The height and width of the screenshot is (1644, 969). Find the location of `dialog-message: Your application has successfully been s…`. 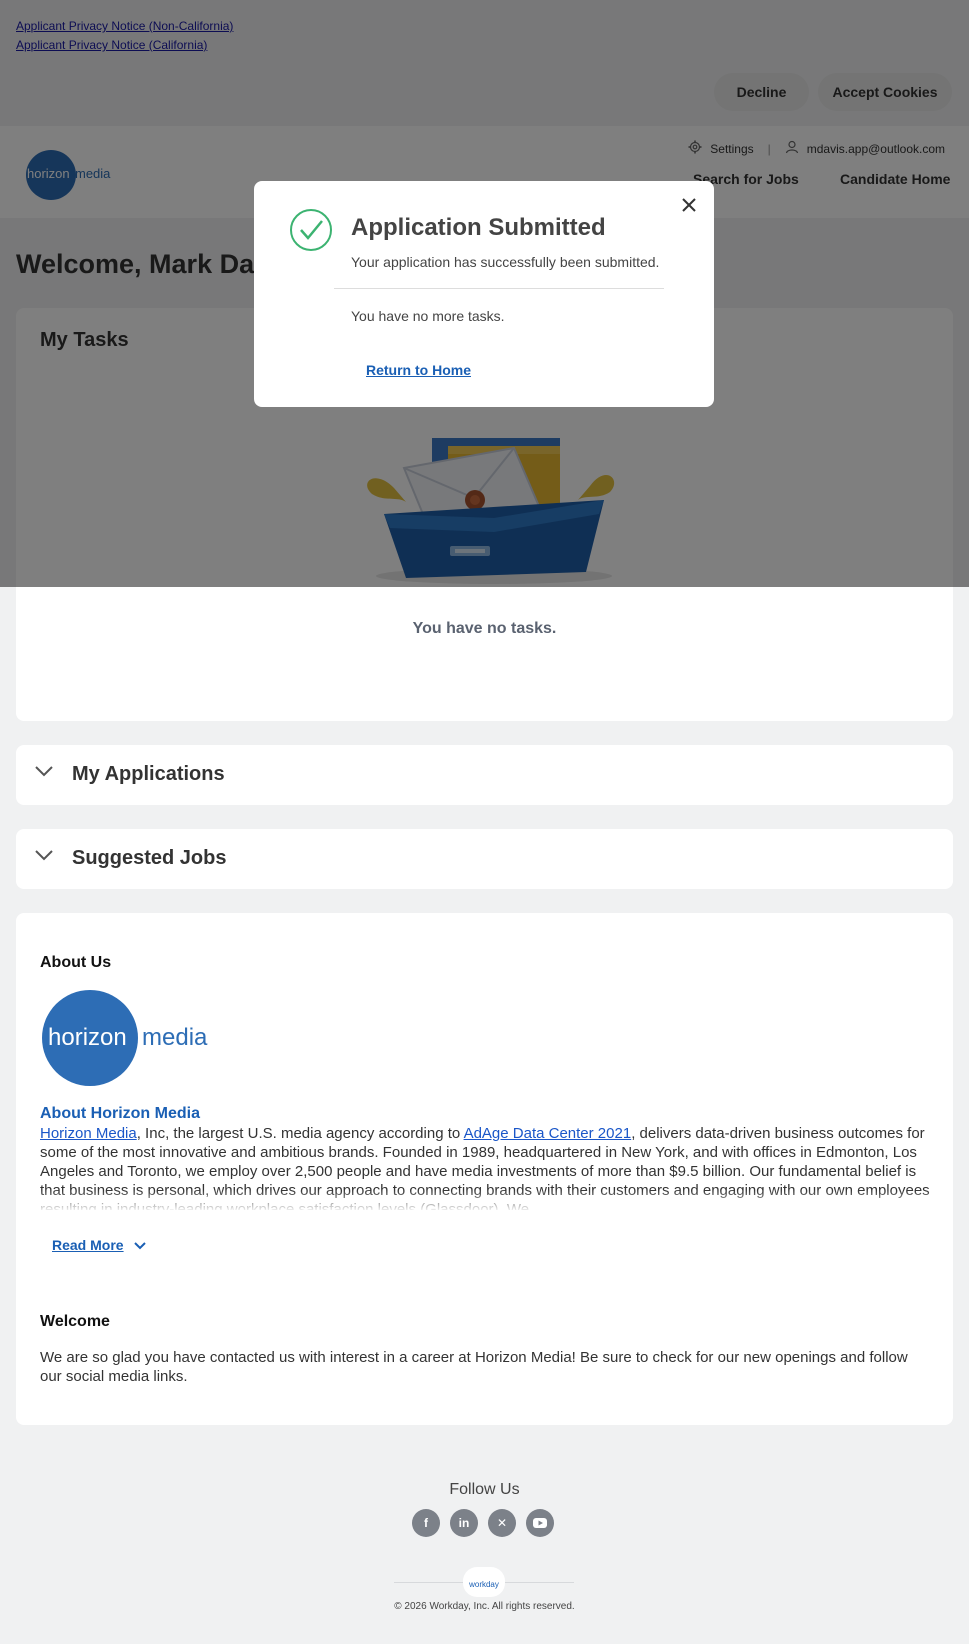

dialog-message: Your application has successfully been s… is located at coordinates (505, 262).